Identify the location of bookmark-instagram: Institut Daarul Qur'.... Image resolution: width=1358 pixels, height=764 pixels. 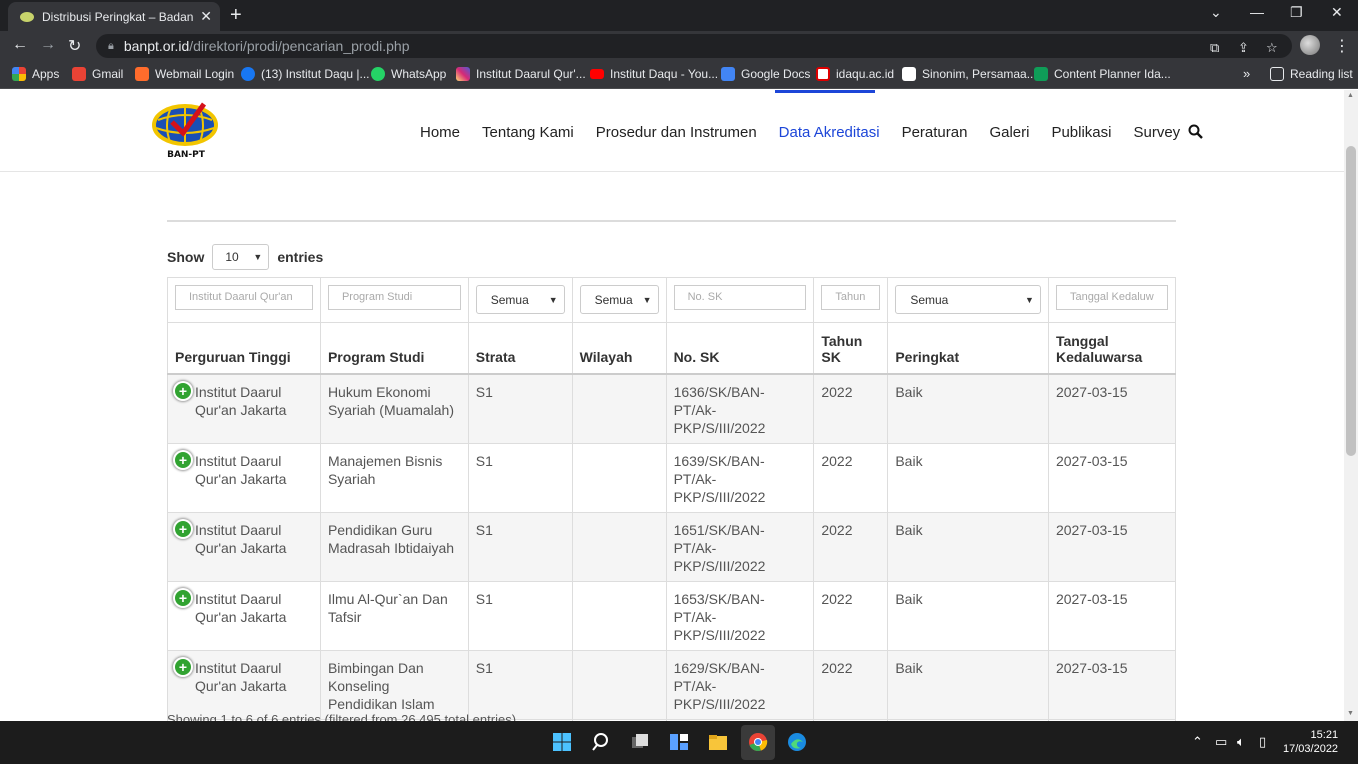
(521, 74).